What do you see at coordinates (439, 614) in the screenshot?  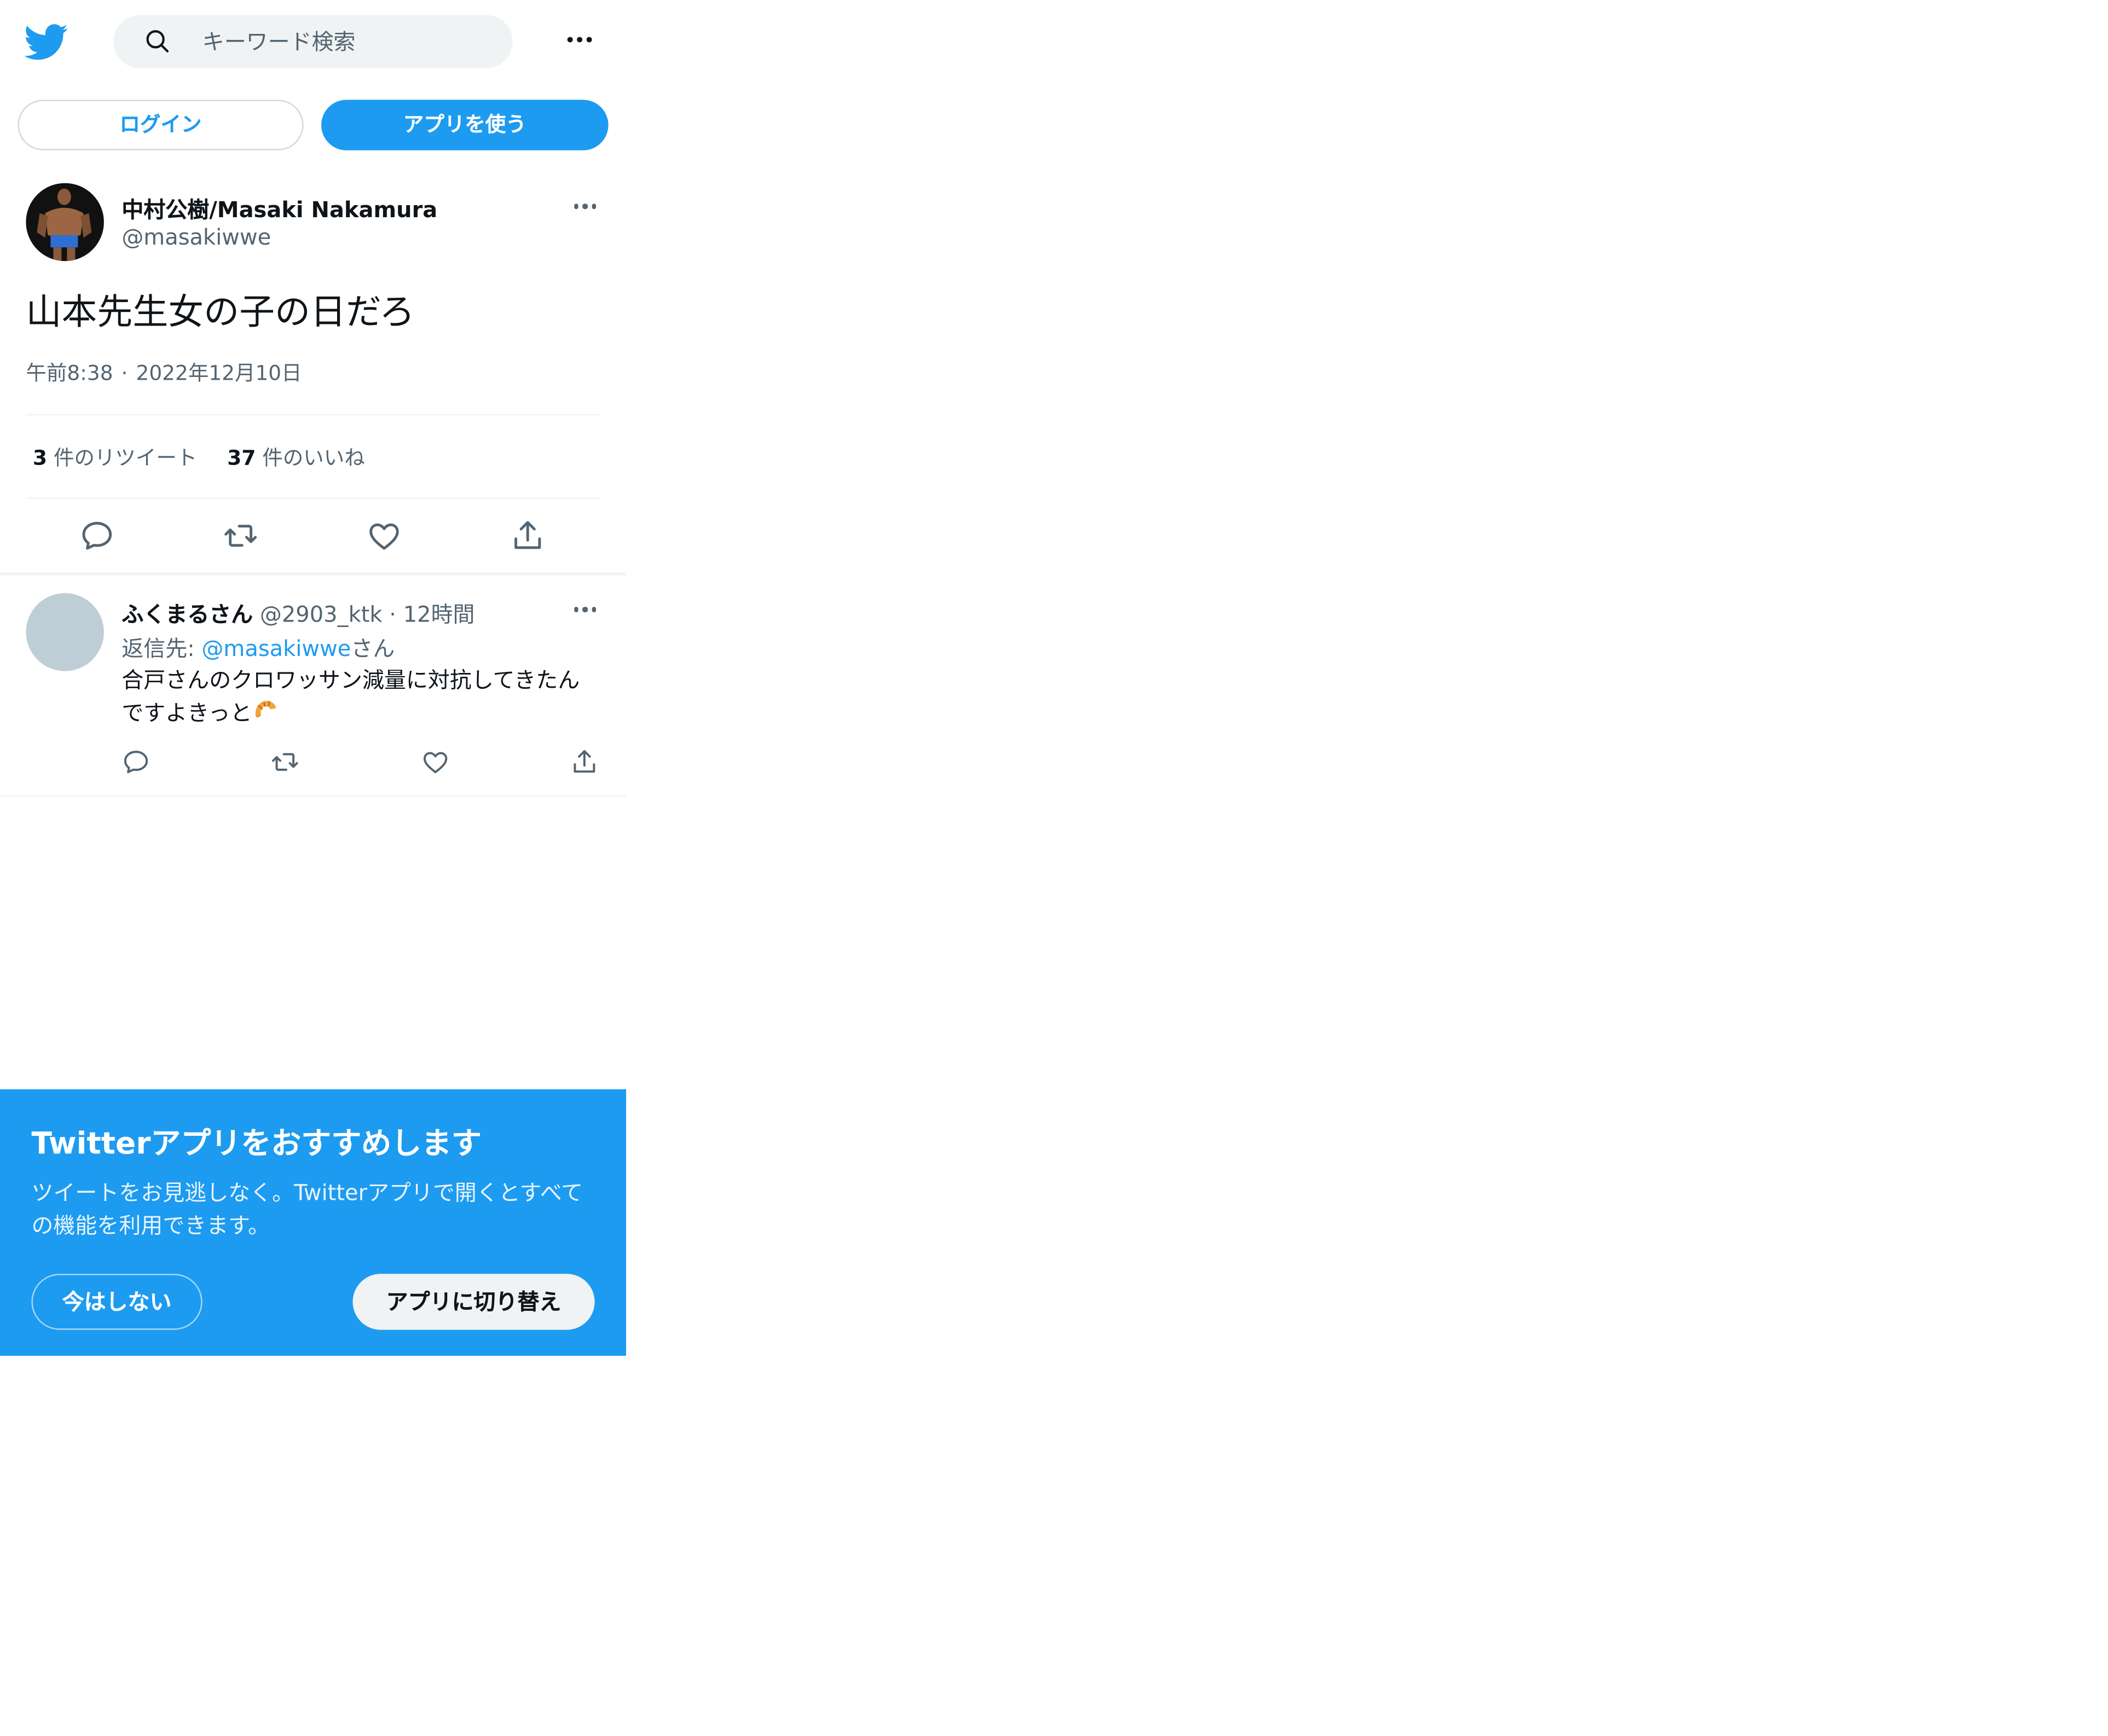 I see `reply-time: 12時間` at bounding box center [439, 614].